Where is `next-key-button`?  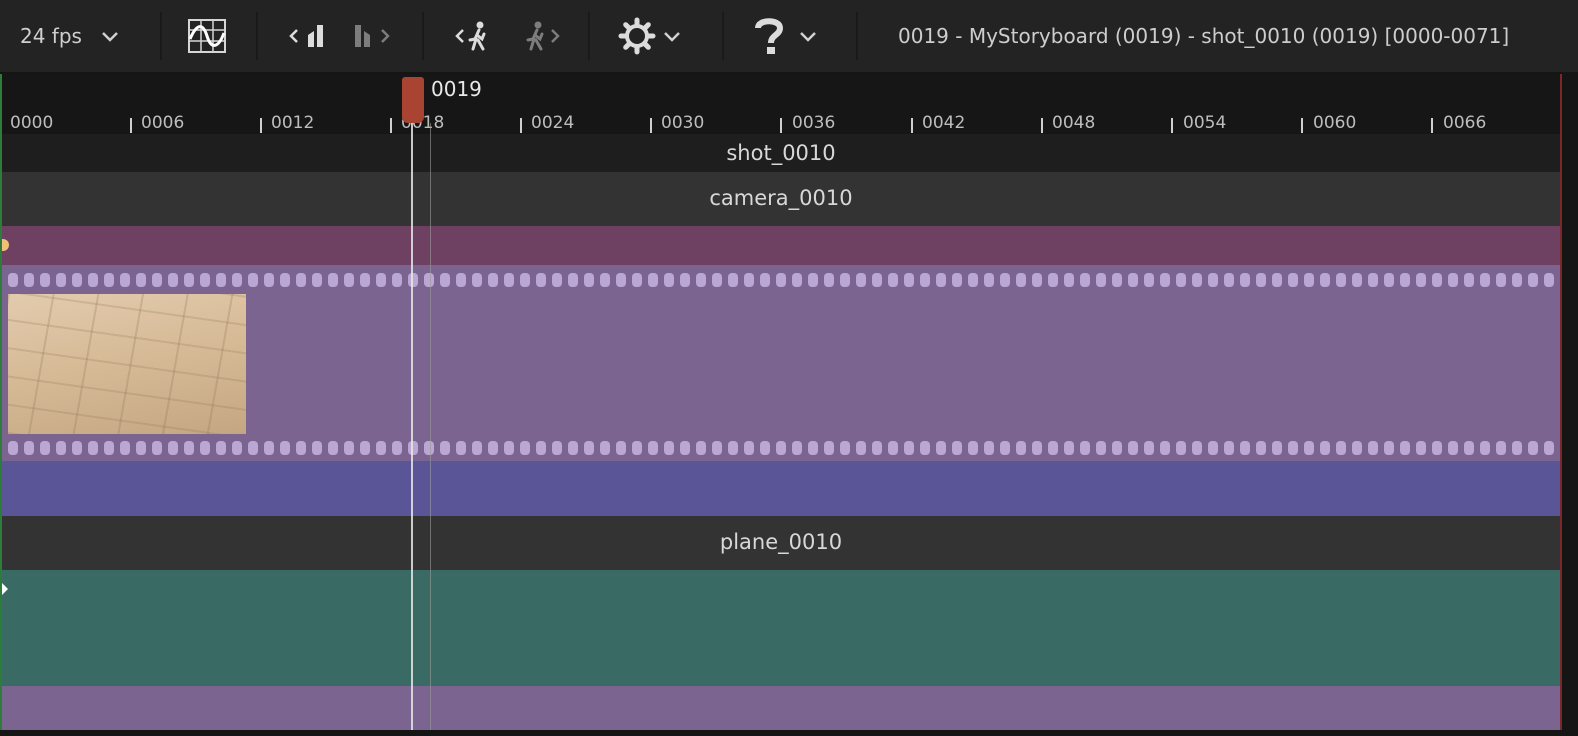 next-key-button is located at coordinates (372, 36).